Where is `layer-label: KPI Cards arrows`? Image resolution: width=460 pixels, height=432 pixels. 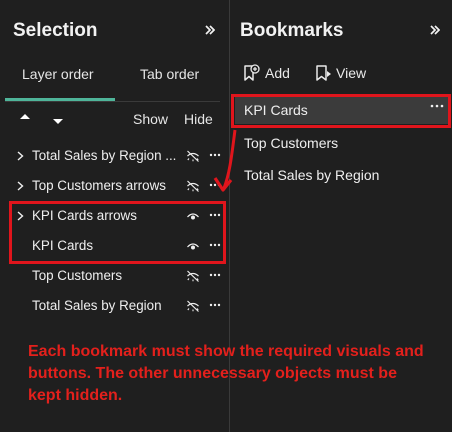
layer-label: KPI Cards arrows is located at coordinates (84, 215).